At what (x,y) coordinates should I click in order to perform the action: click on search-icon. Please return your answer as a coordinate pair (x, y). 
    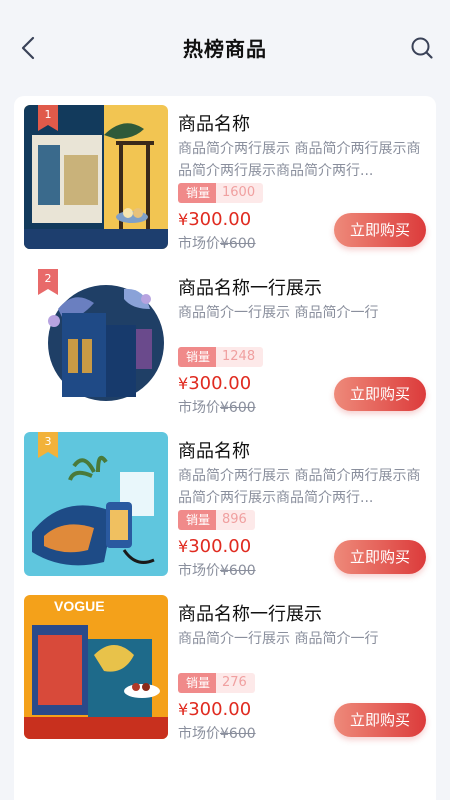
    Looking at the image, I should click on (422, 48).